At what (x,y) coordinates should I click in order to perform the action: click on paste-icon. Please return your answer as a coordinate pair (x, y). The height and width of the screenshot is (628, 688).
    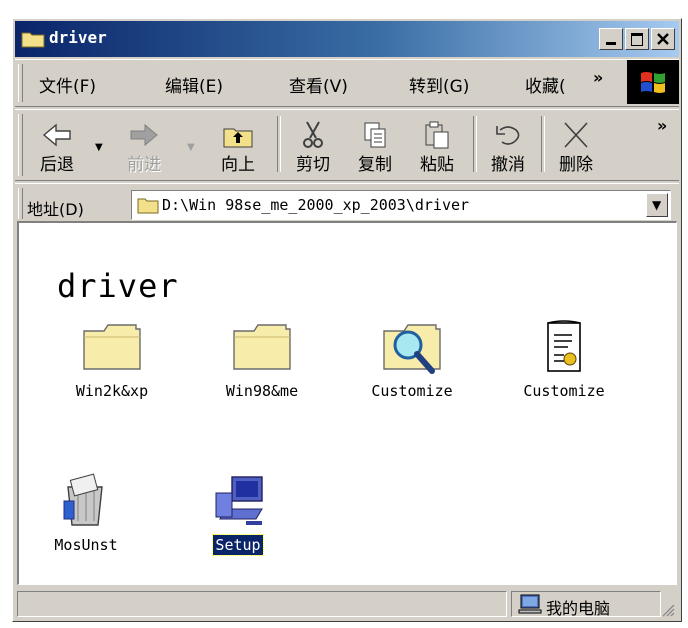
    Looking at the image, I should click on (437, 135).